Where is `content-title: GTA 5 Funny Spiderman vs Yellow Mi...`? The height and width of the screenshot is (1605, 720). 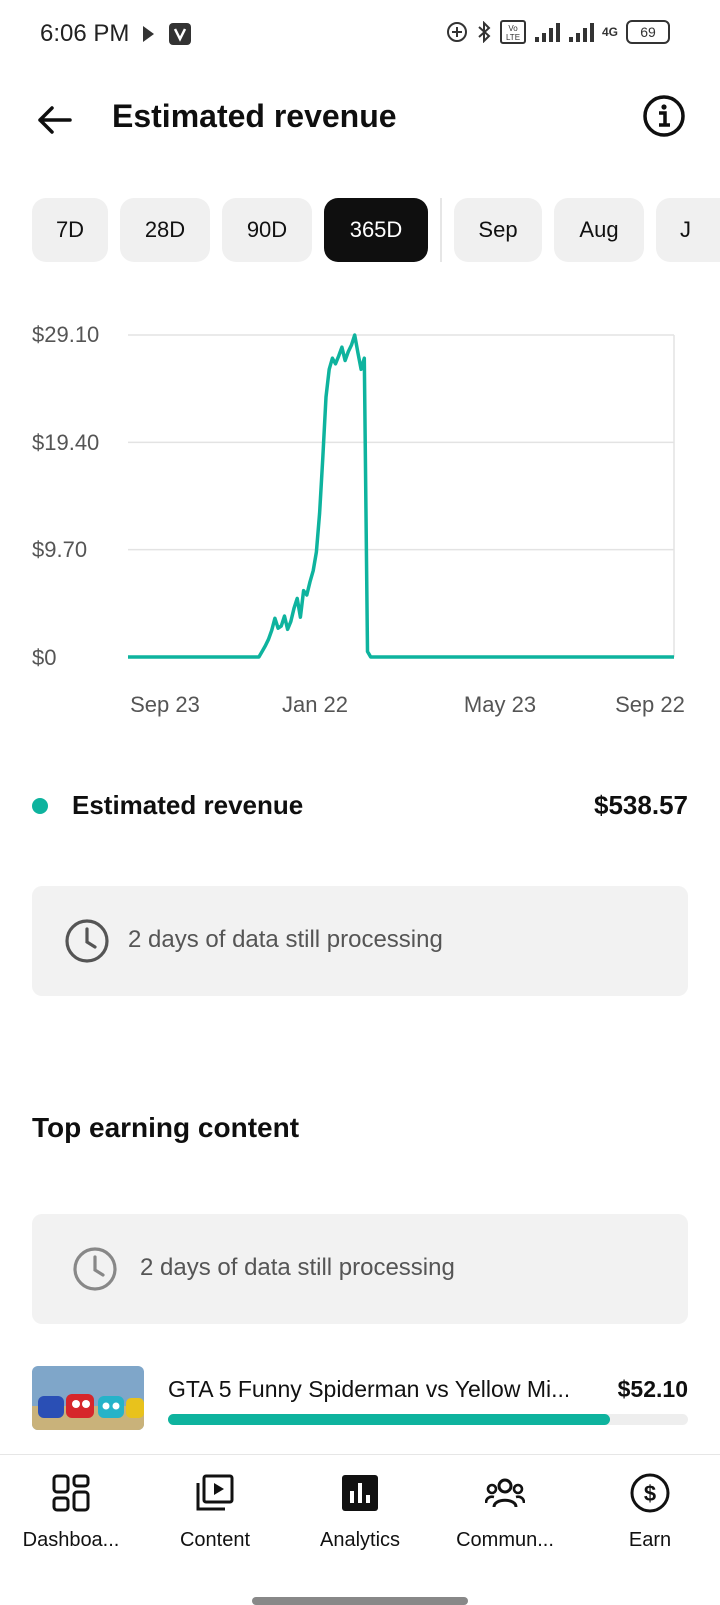 content-title: GTA 5 Funny Spiderman vs Yellow Mi... is located at coordinates (368, 1389).